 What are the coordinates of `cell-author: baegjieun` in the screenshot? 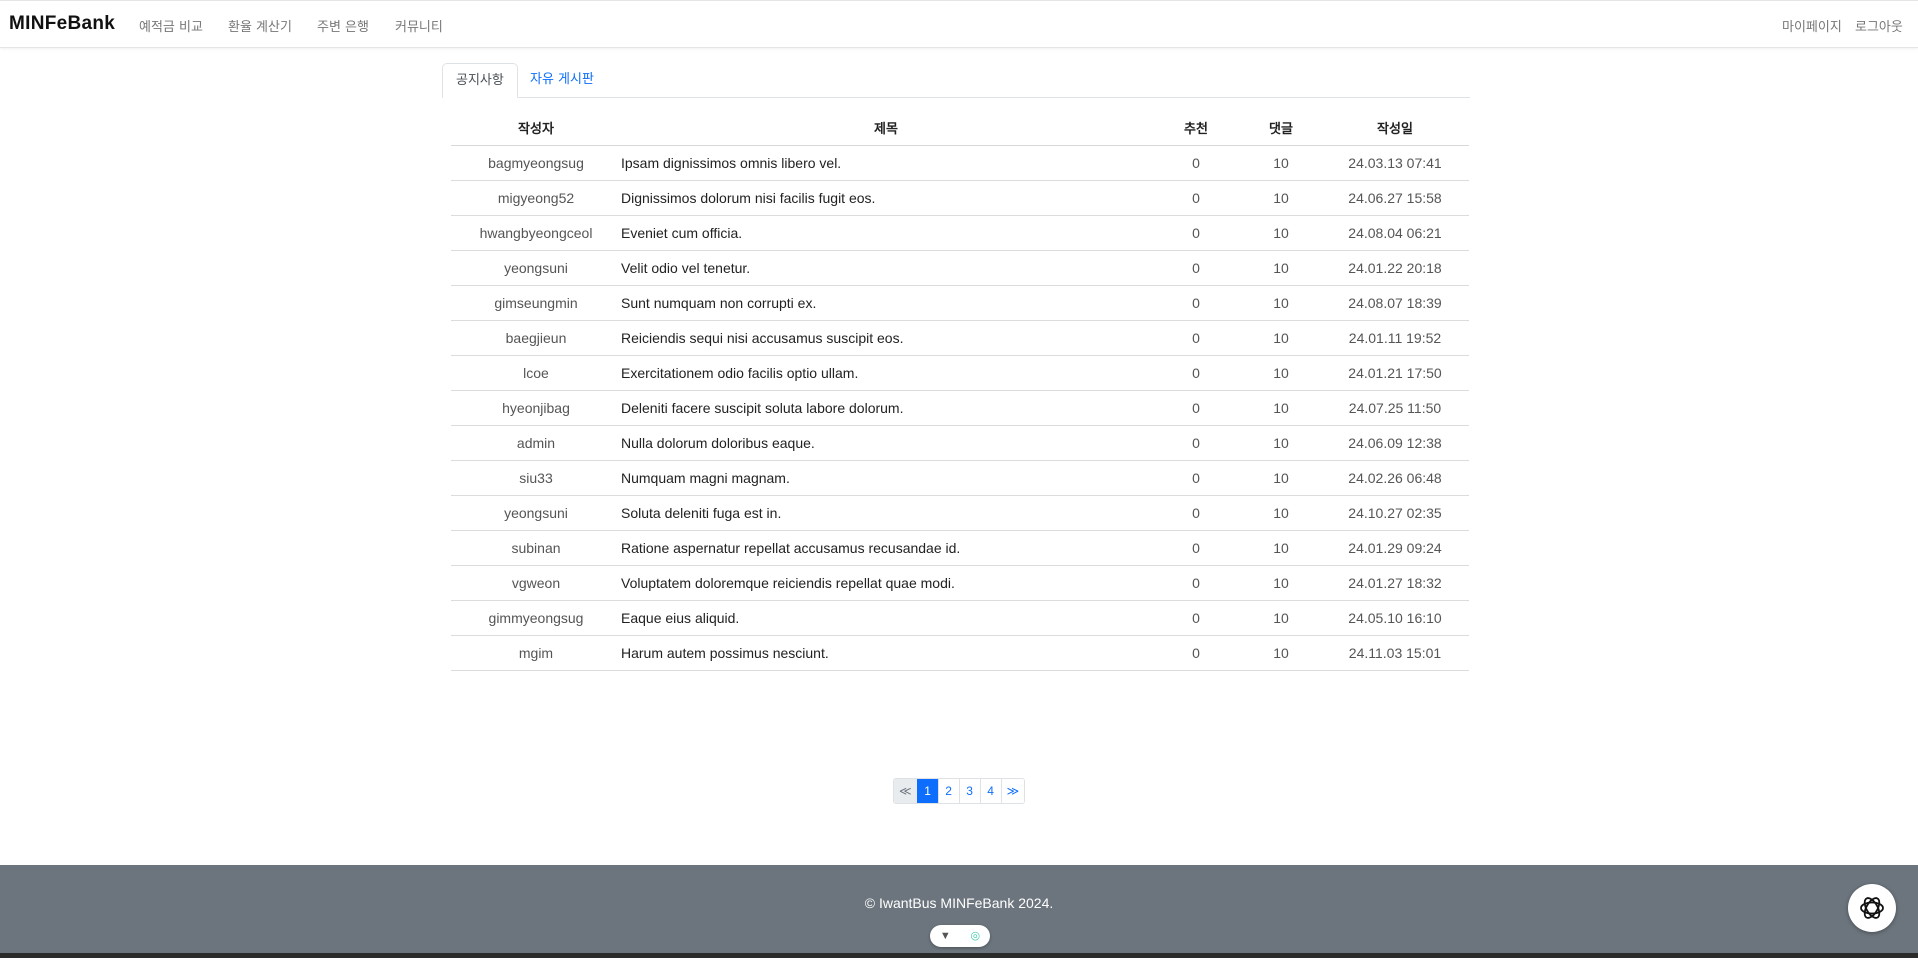 It's located at (536, 338).